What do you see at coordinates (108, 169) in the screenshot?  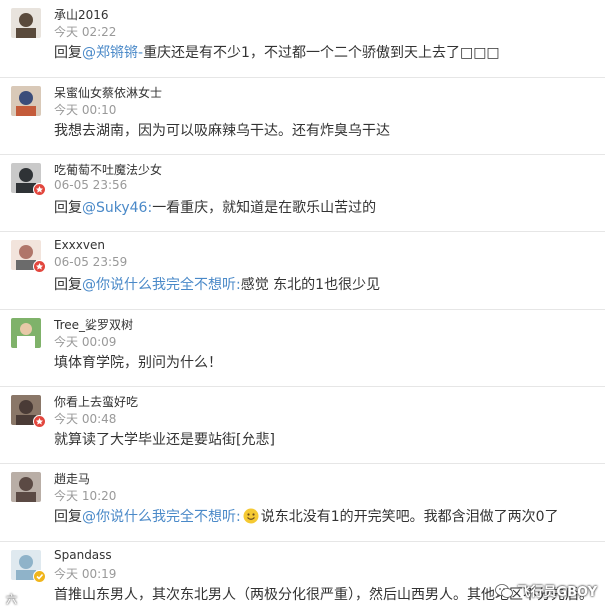 I see `username: 吃葡萄不吐魔法少女` at bounding box center [108, 169].